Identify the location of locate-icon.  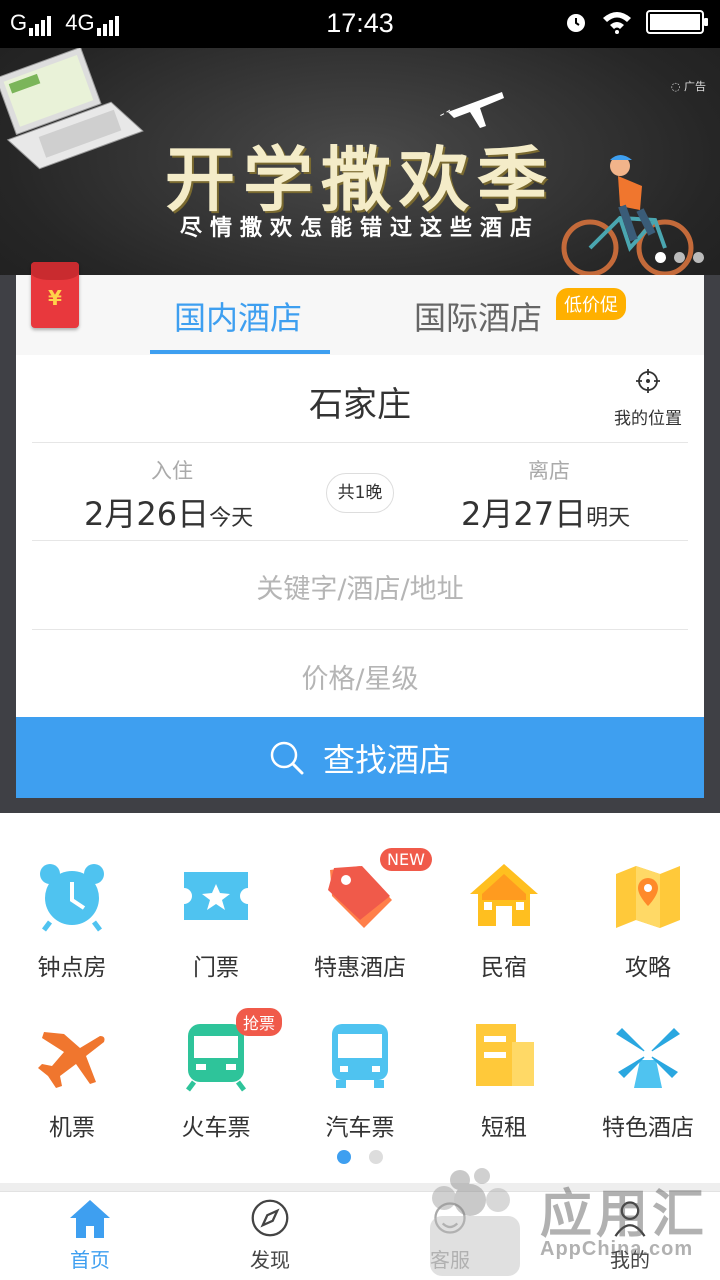
(648, 381).